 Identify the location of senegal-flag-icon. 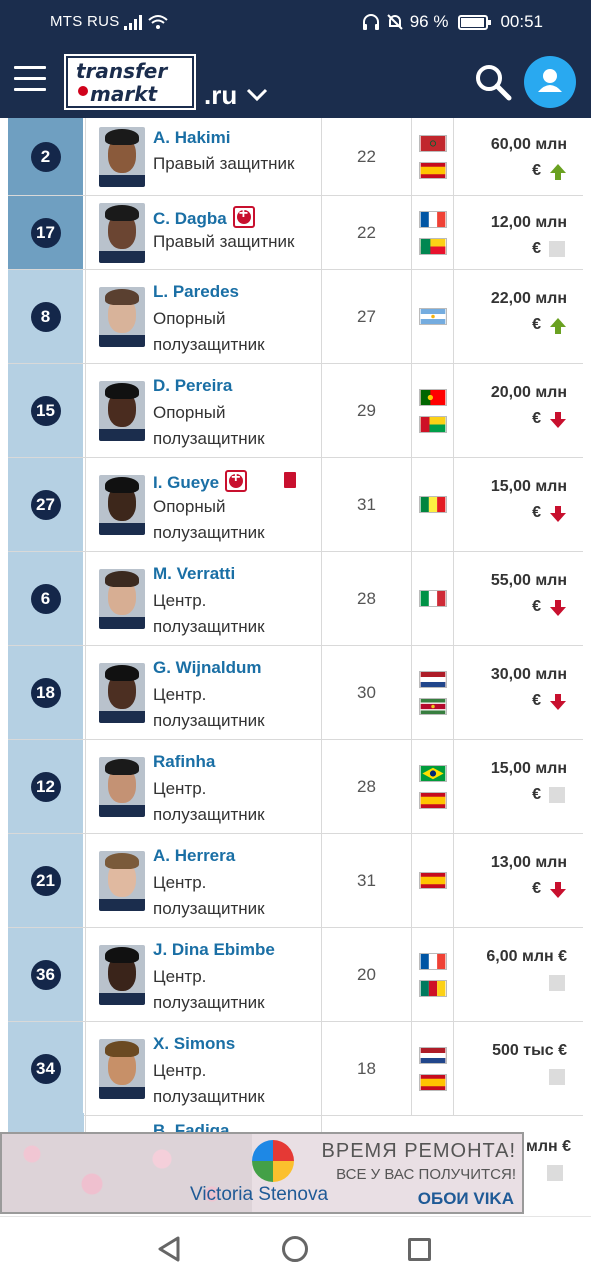
(432, 504).